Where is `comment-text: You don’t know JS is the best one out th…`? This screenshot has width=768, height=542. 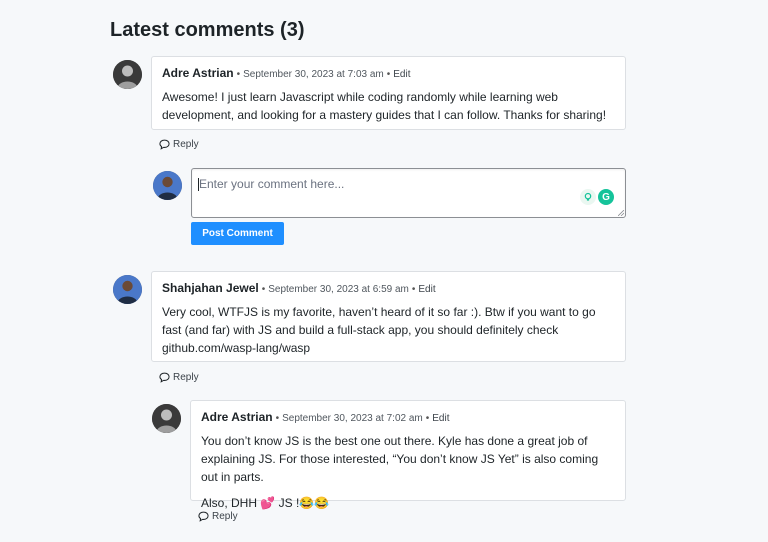 comment-text: You don’t know JS is the best one out th… is located at coordinates (408, 472).